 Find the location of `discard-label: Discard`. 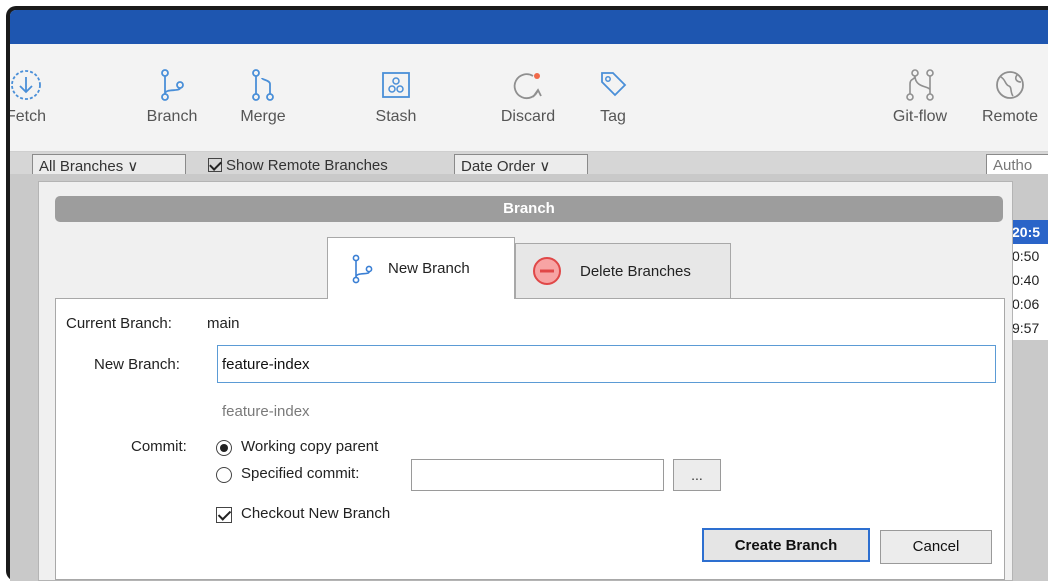

discard-label: Discard is located at coordinates (528, 116).